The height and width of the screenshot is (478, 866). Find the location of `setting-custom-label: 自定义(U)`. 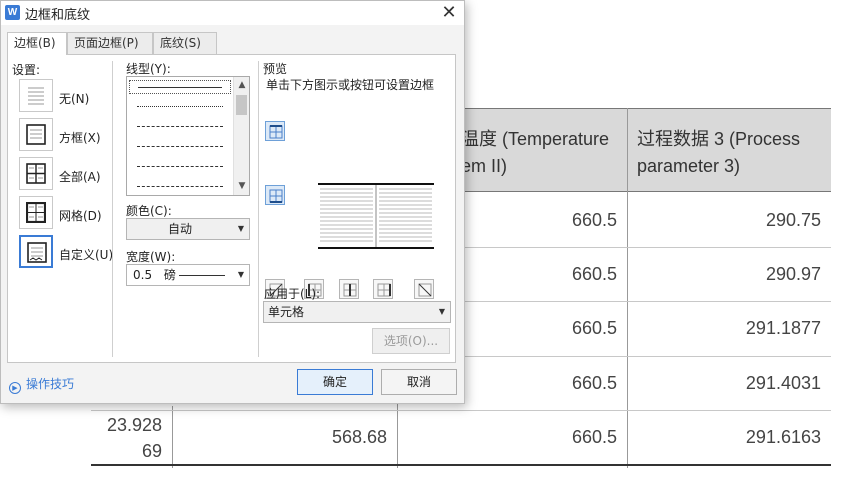

setting-custom-label: 自定义(U) is located at coordinates (86, 254).